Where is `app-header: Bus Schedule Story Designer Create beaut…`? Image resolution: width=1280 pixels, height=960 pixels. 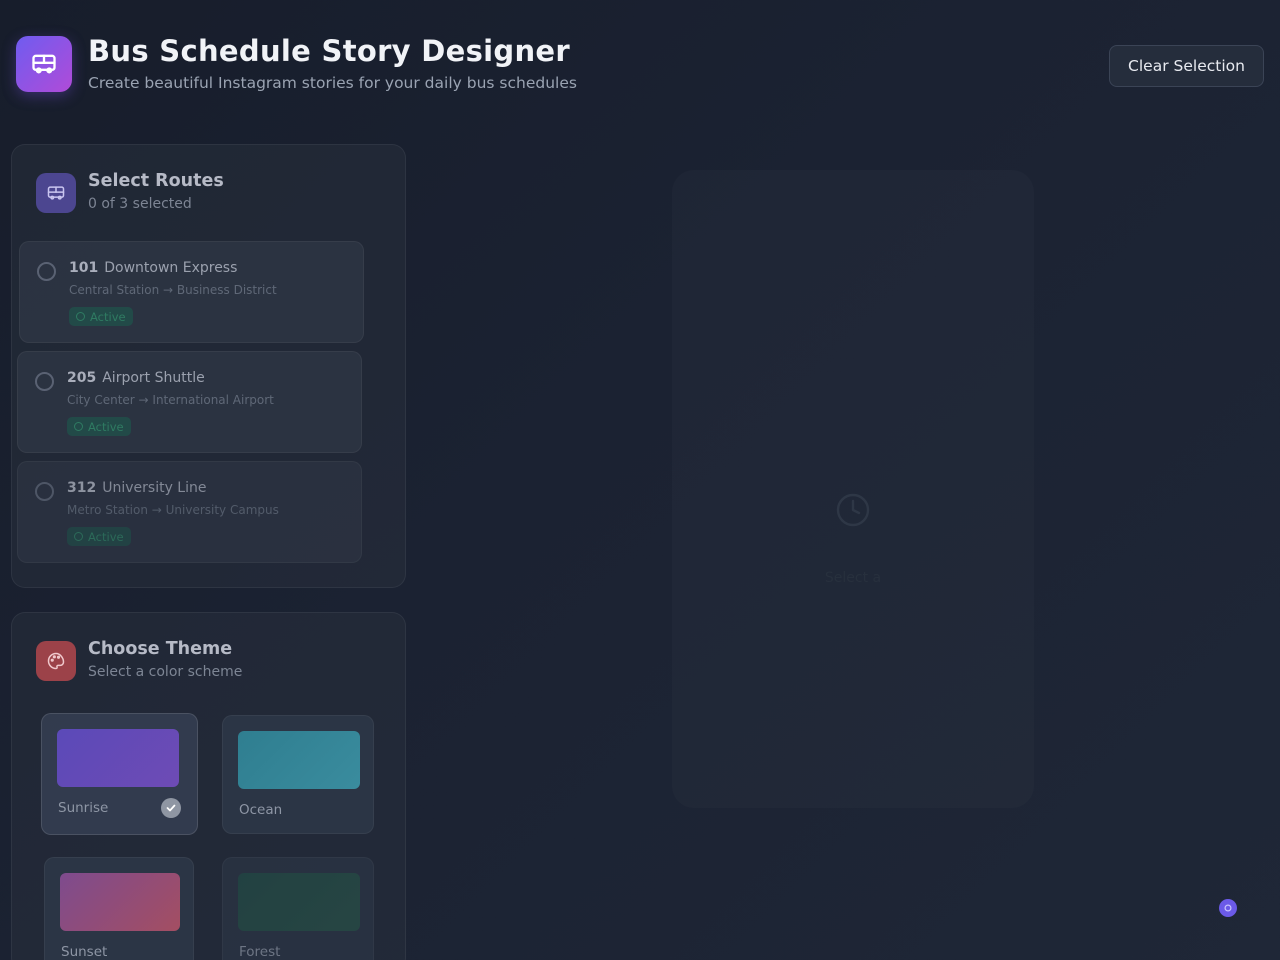
app-header: Bus Schedule Story Designer Create beaut… is located at coordinates (296, 63).